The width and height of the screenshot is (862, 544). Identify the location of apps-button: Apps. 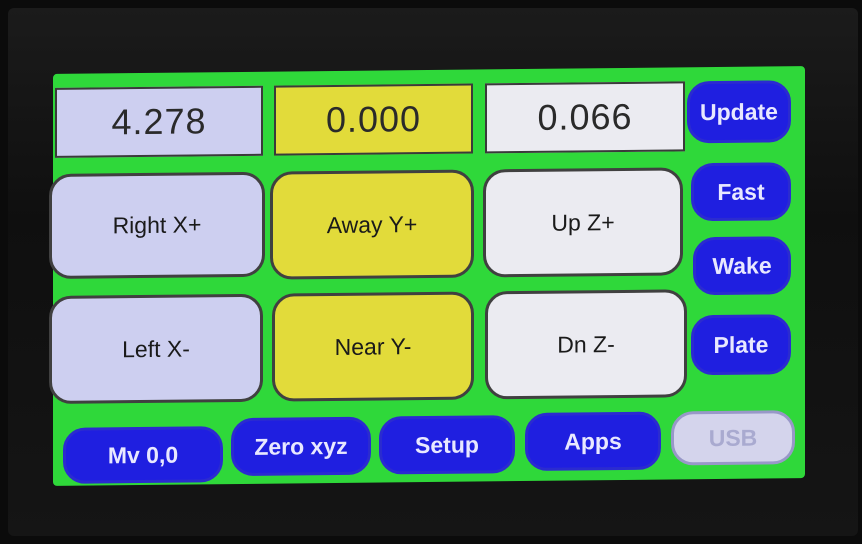
(593, 441).